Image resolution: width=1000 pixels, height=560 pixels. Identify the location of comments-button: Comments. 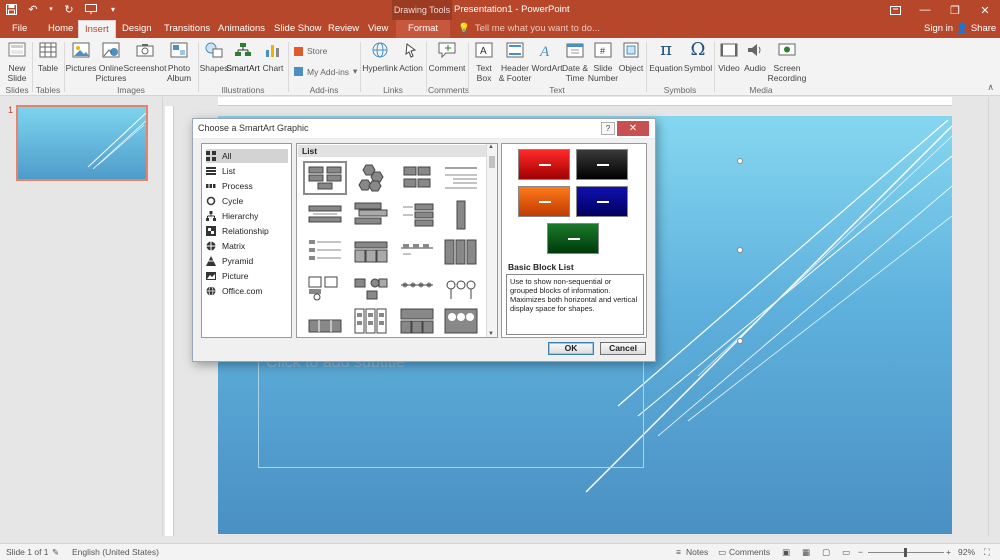
(749, 552).